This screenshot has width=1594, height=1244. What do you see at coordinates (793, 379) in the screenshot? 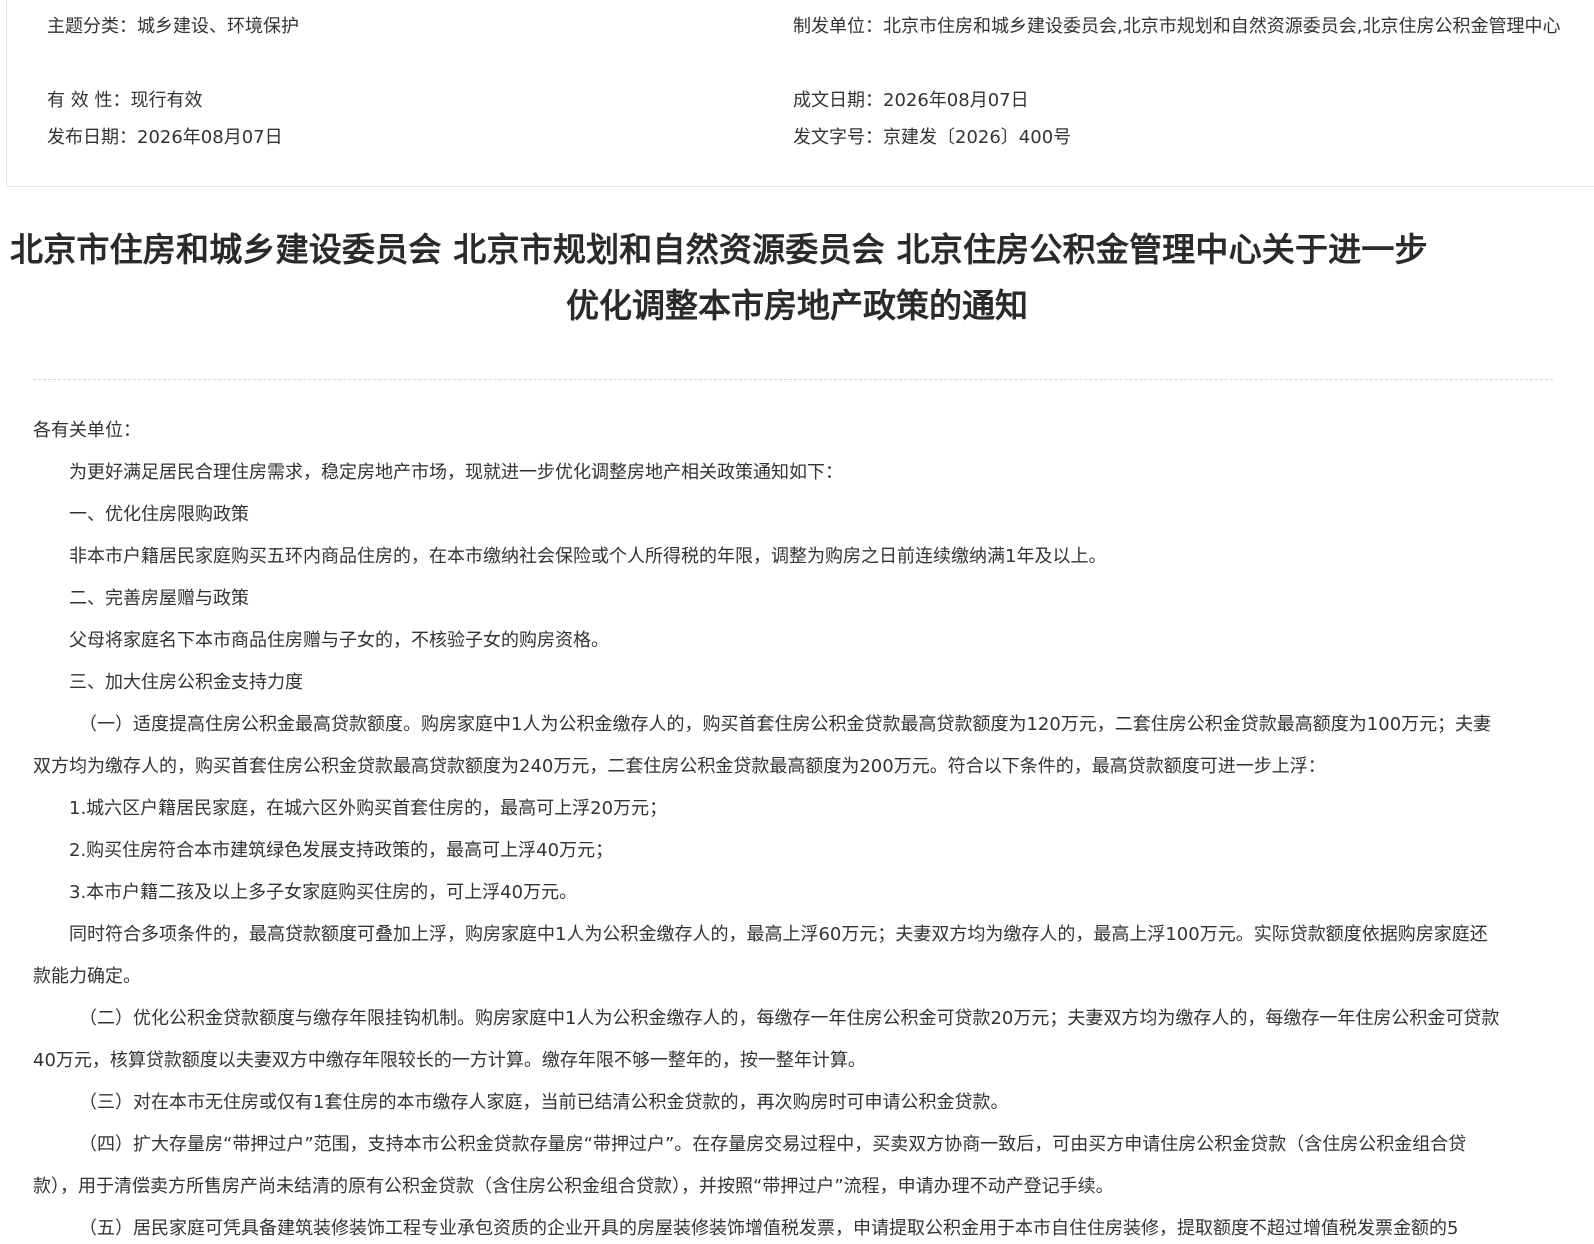
I see `title-divider` at bounding box center [793, 379].